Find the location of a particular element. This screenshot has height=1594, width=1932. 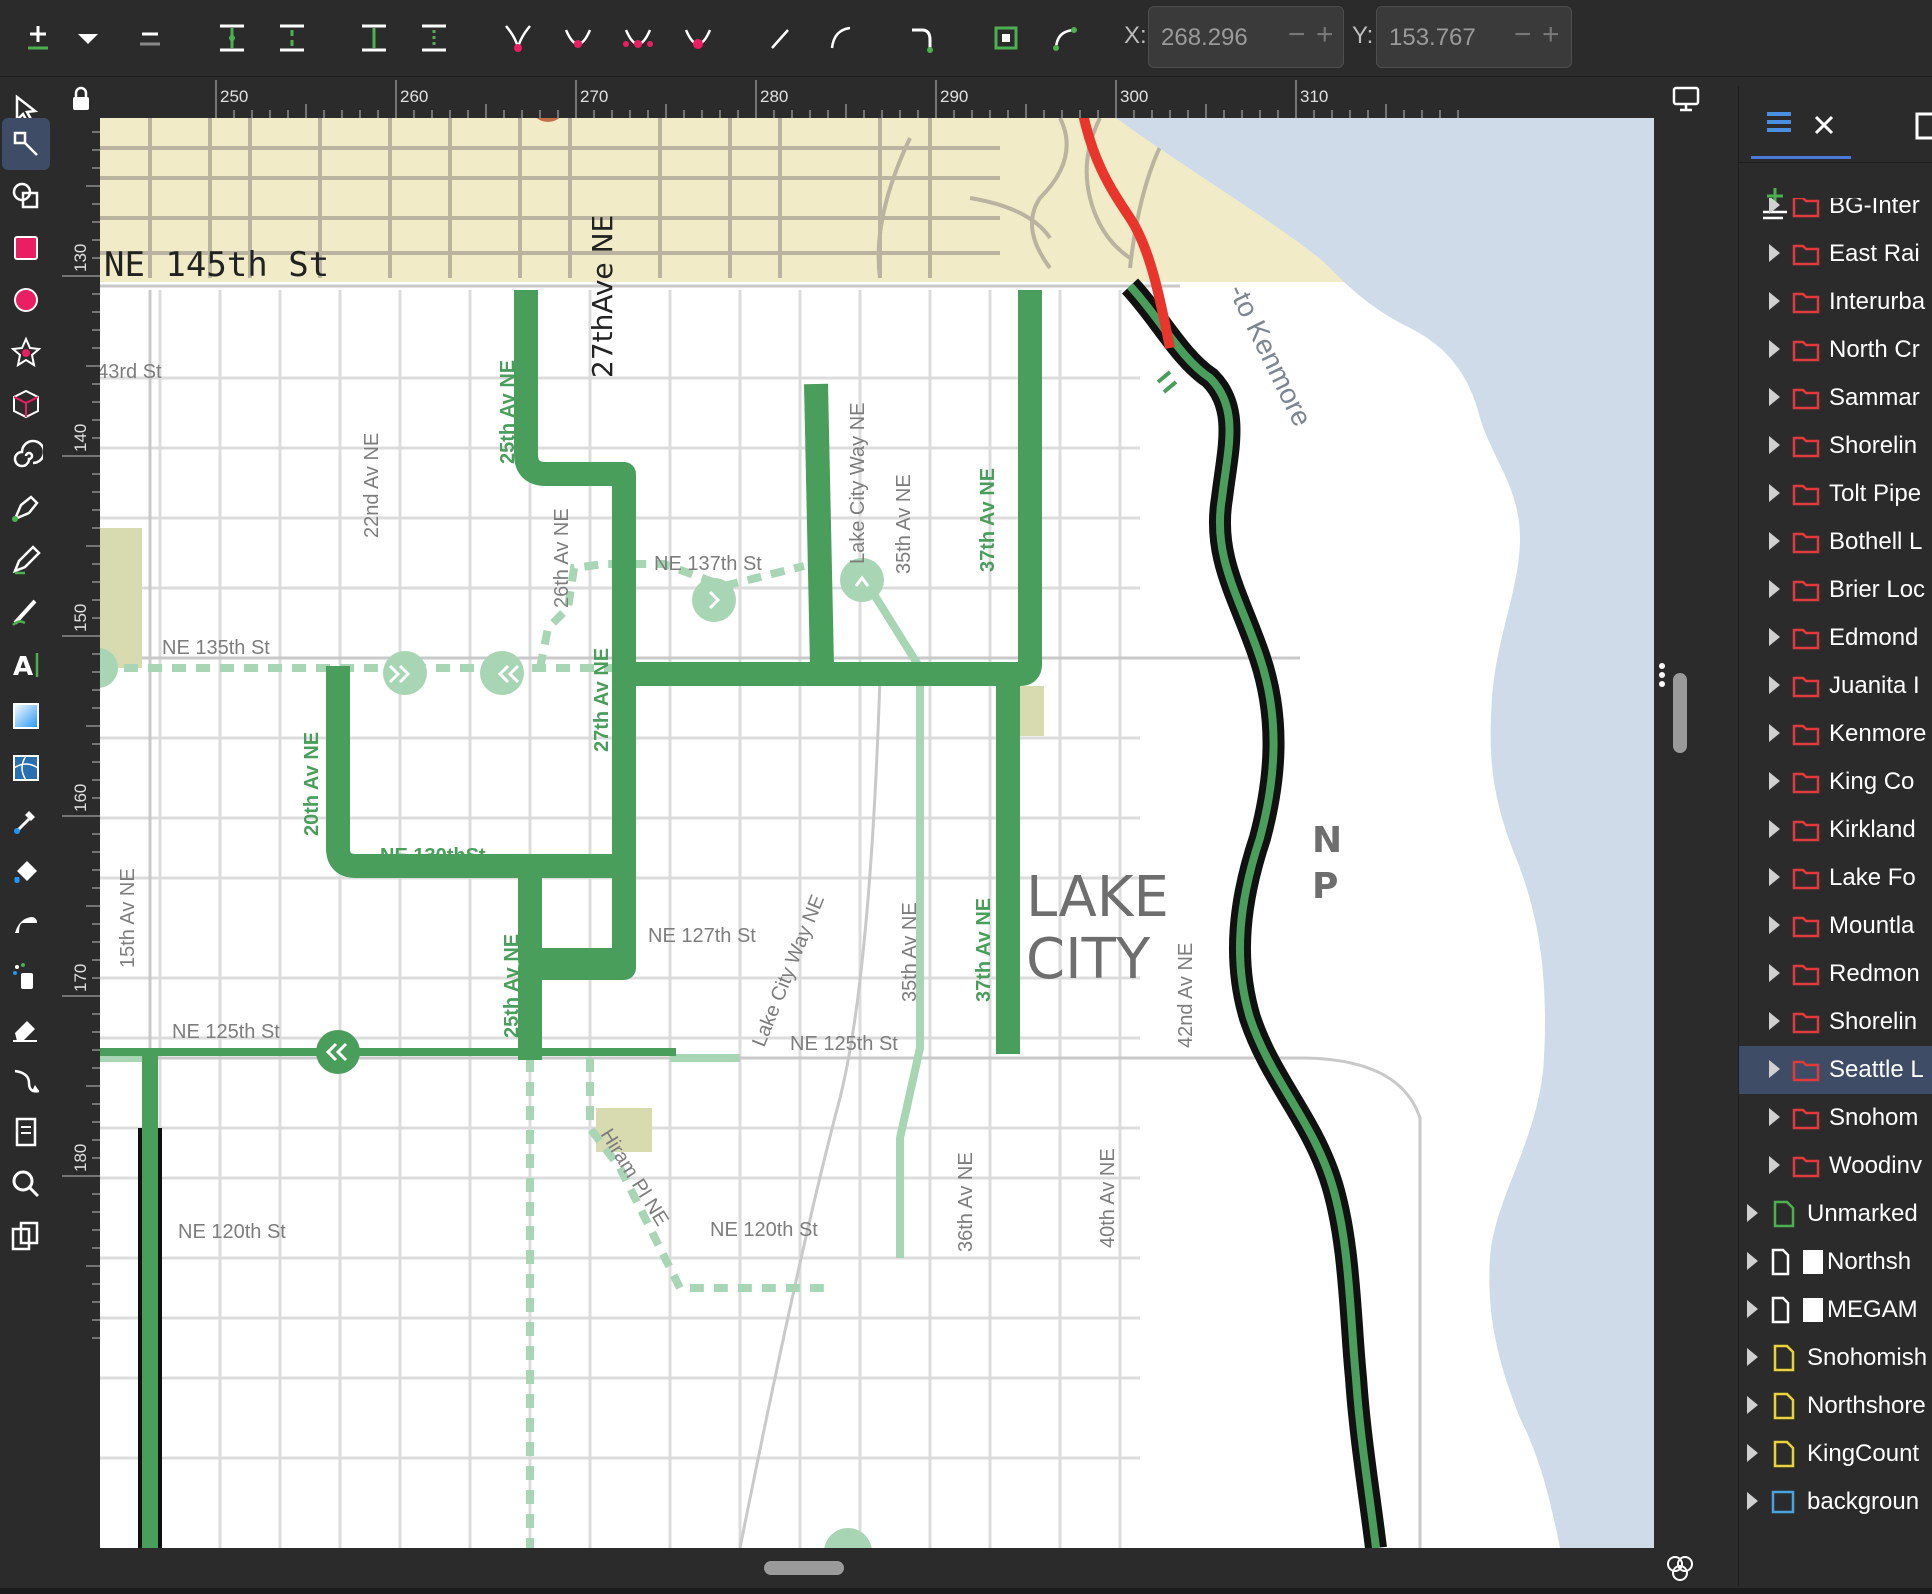

layer-row: Northsh is located at coordinates (1835, 1262).